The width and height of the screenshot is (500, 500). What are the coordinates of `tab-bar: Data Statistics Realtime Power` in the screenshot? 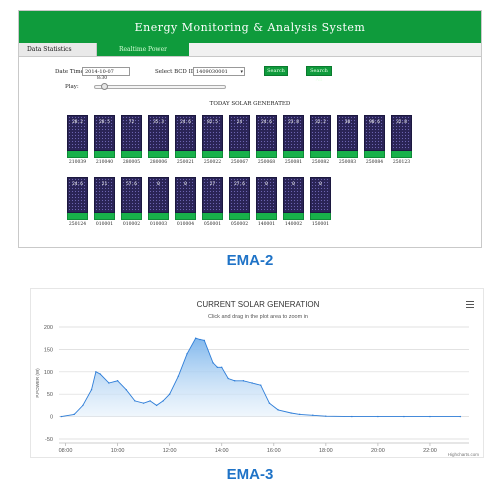 It's located at (250, 50).